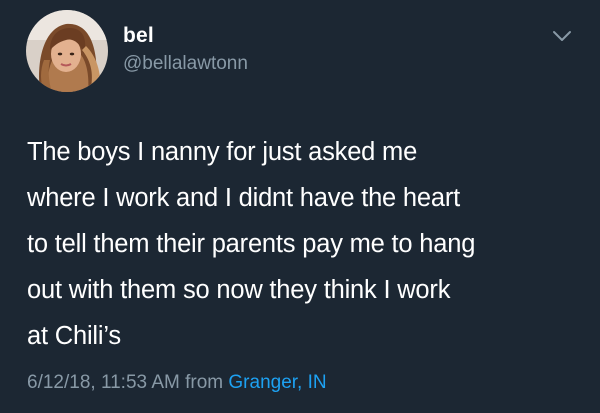 The width and height of the screenshot is (600, 413). I want to click on display-name: bel, so click(138, 36).